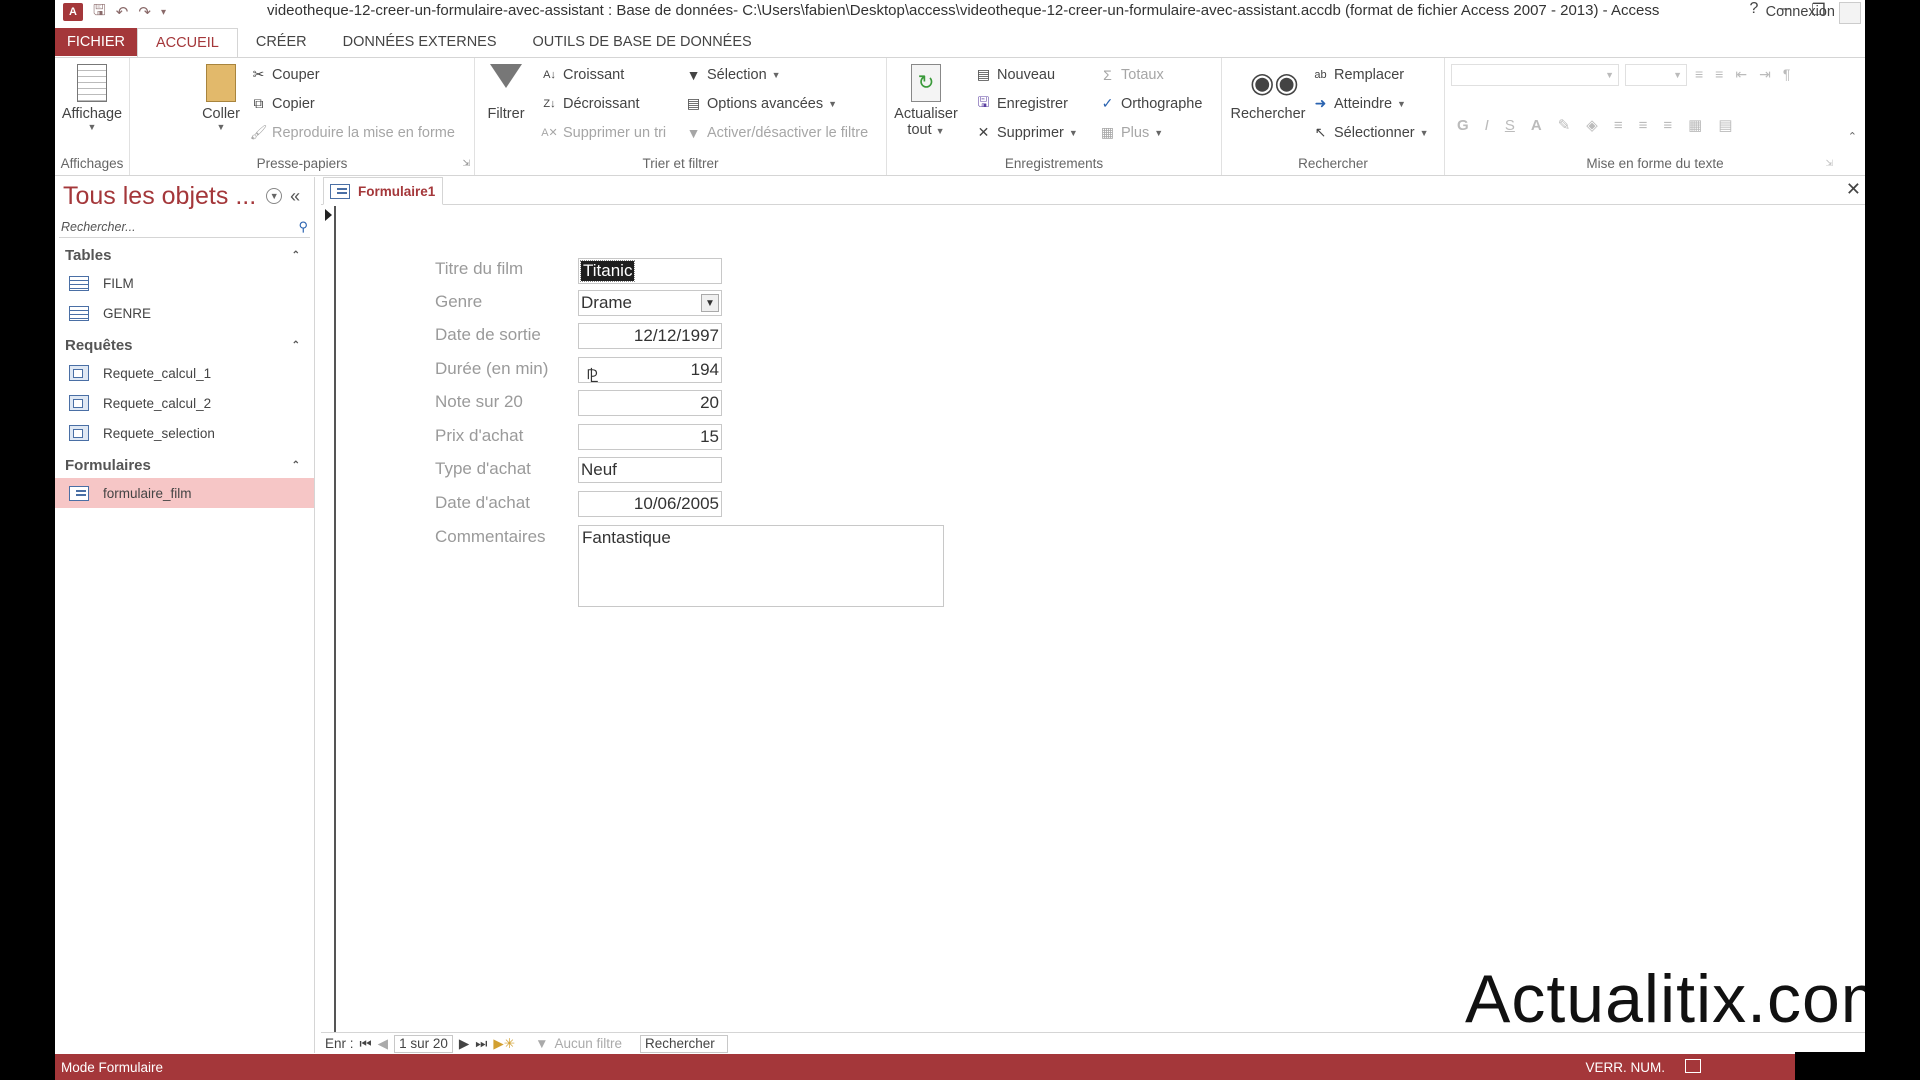 This screenshot has height=1080, width=1920. What do you see at coordinates (423, 1043) in the screenshot?
I see `current-record-input: 1 sur 20` at bounding box center [423, 1043].